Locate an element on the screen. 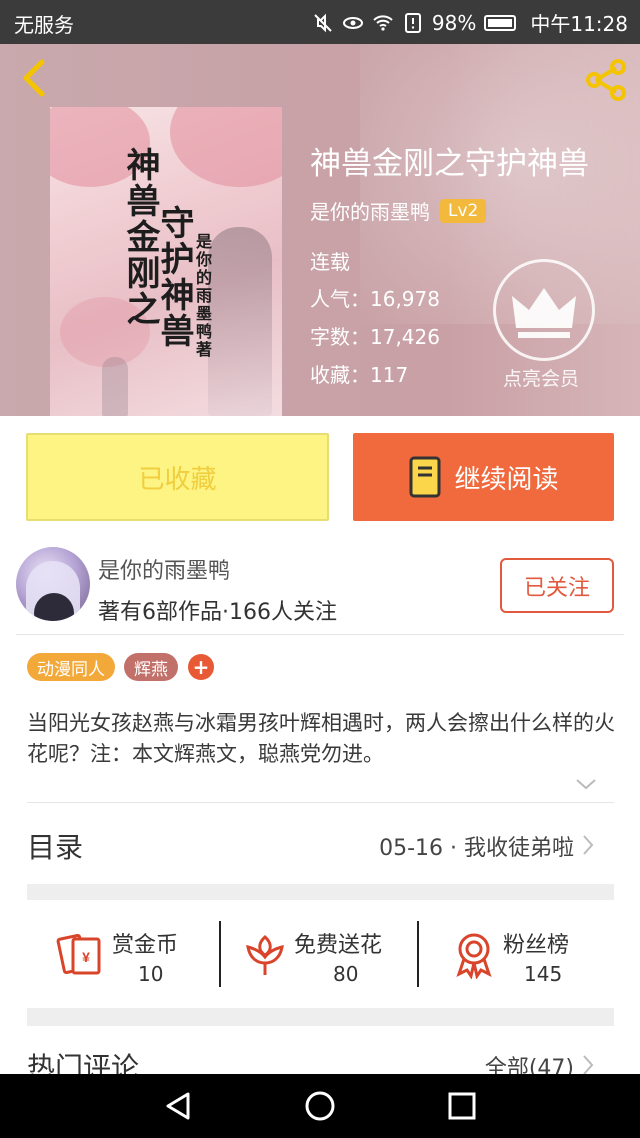 Image resolution: width=640 pixels, height=1138 pixels. add-tag-button: + is located at coordinates (201, 667).